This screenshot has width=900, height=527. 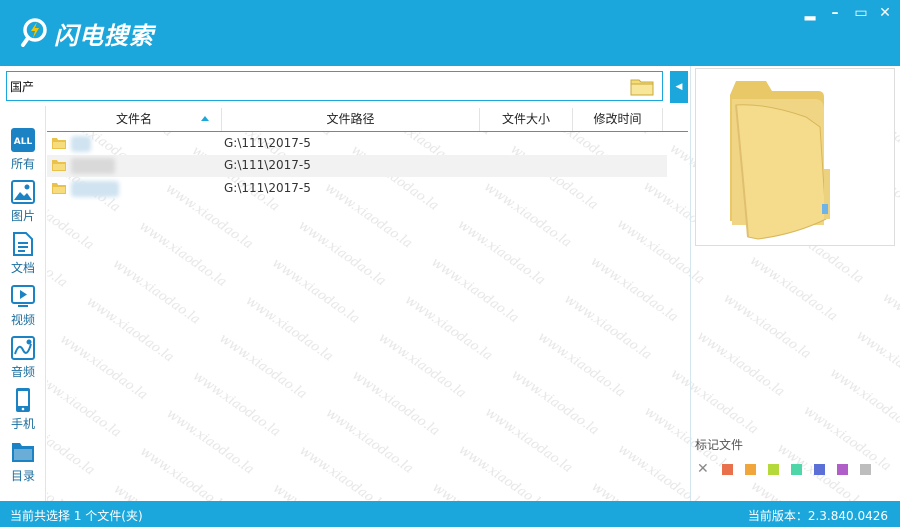 What do you see at coordinates (22, 372) in the screenshot?
I see `sidebar-item-label: 音频` at bounding box center [22, 372].